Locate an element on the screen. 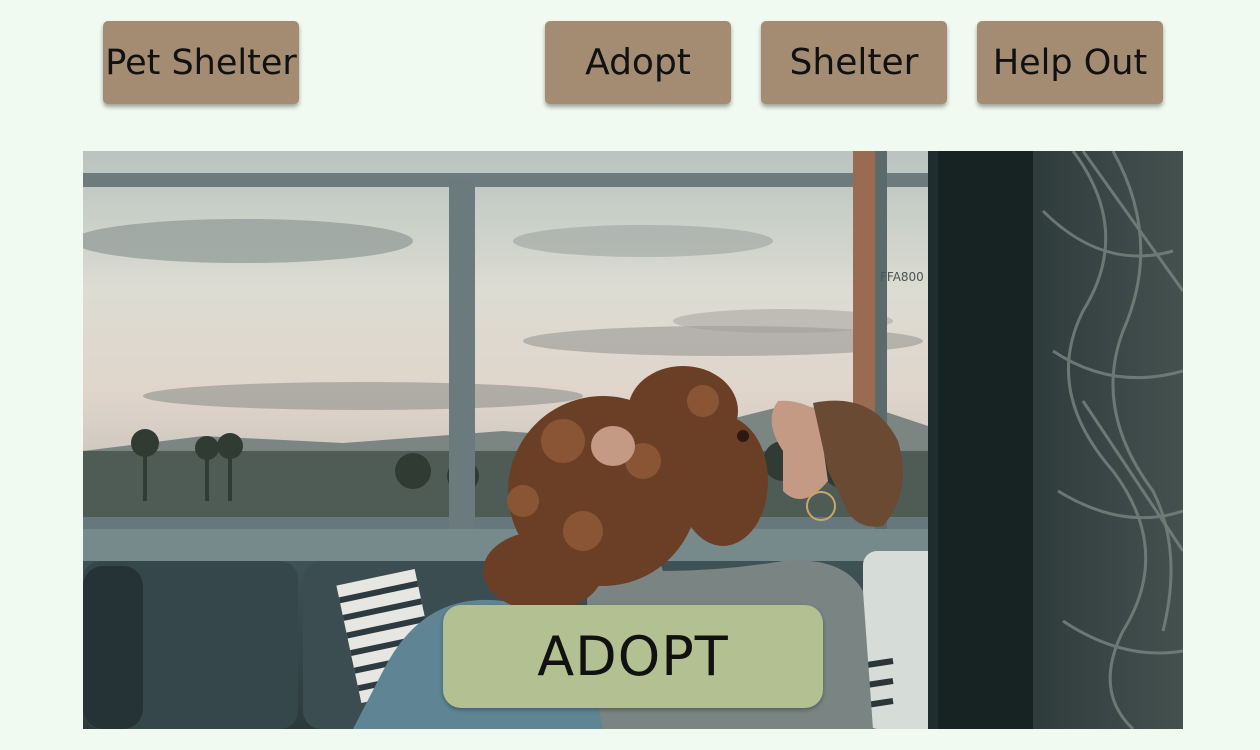 The width and height of the screenshot is (1260, 750). nav-adopt-button: Adopt is located at coordinates (638, 62).